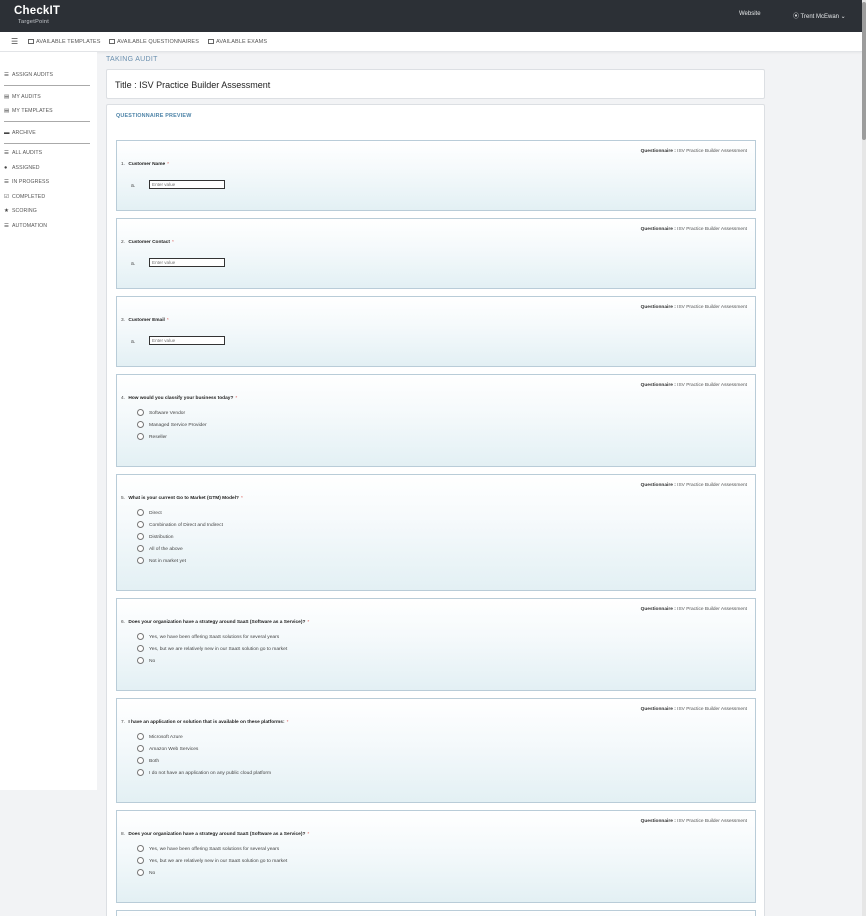  Describe the element at coordinates (22, 168) in the screenshot. I see `sidebar-item-assigned: ● ASSIGNED` at that location.